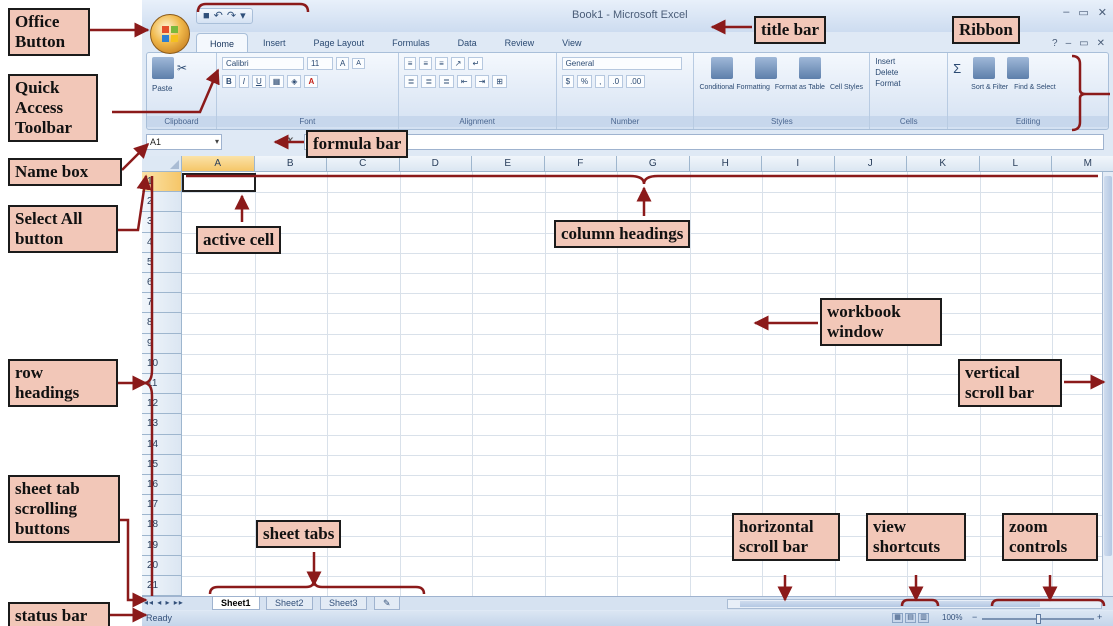 The image size is (1113, 626). I want to click on row-heading: 1, so click(162, 182).